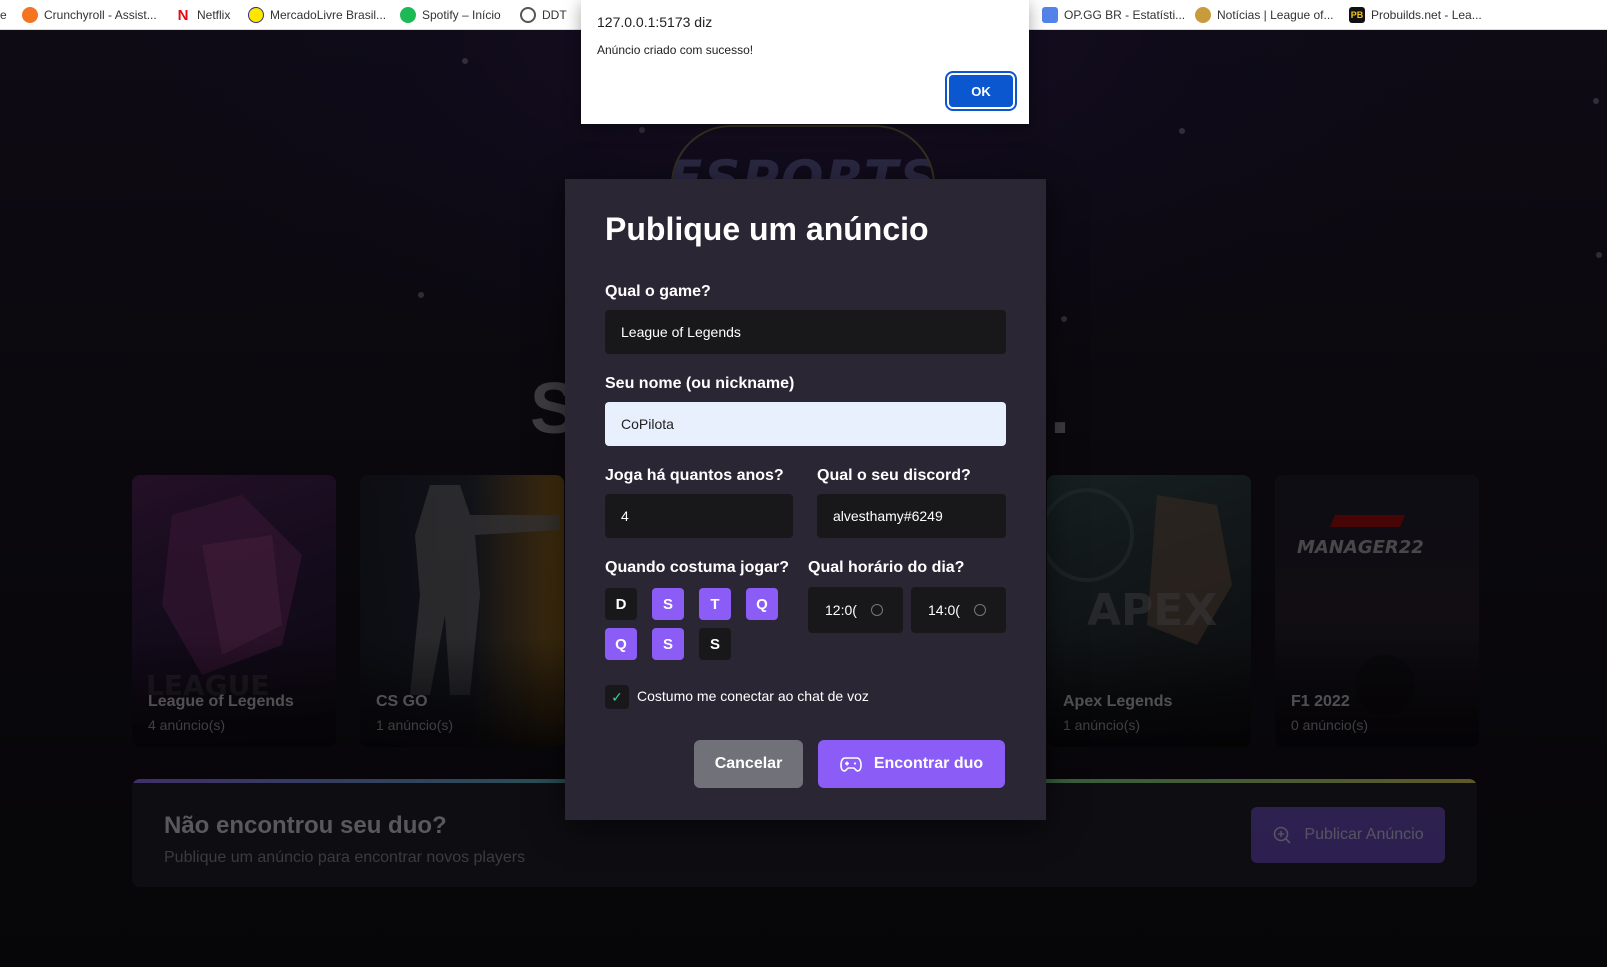 The width and height of the screenshot is (1607, 967). What do you see at coordinates (30, 15) in the screenshot?
I see `crunchyroll-icon` at bounding box center [30, 15].